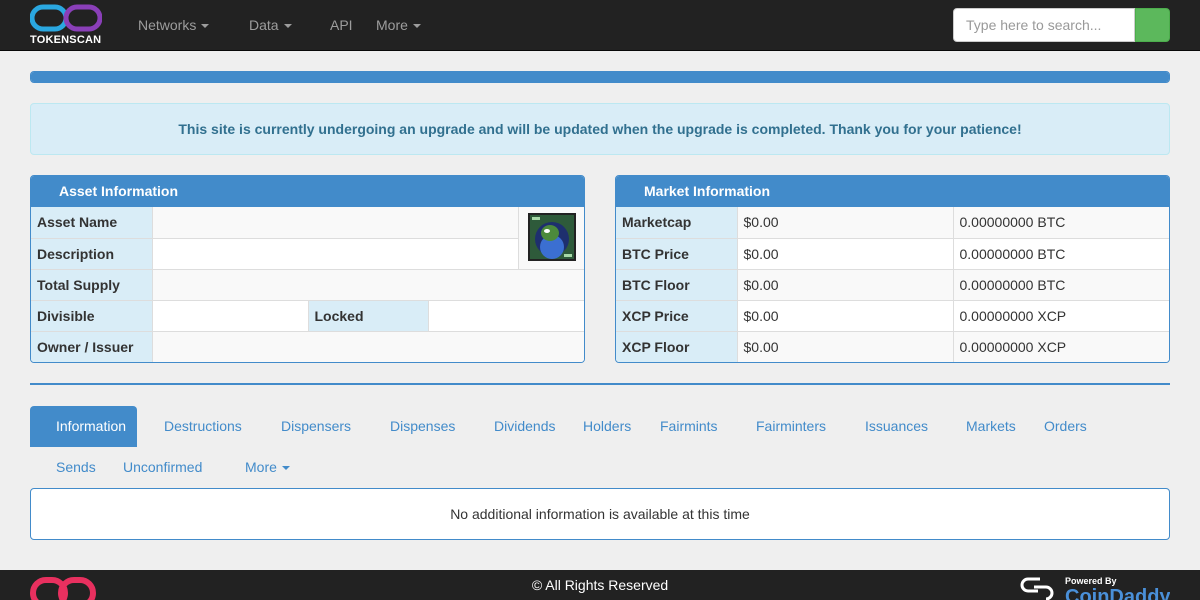  I want to click on tab-sends: Sends, so click(76, 467).